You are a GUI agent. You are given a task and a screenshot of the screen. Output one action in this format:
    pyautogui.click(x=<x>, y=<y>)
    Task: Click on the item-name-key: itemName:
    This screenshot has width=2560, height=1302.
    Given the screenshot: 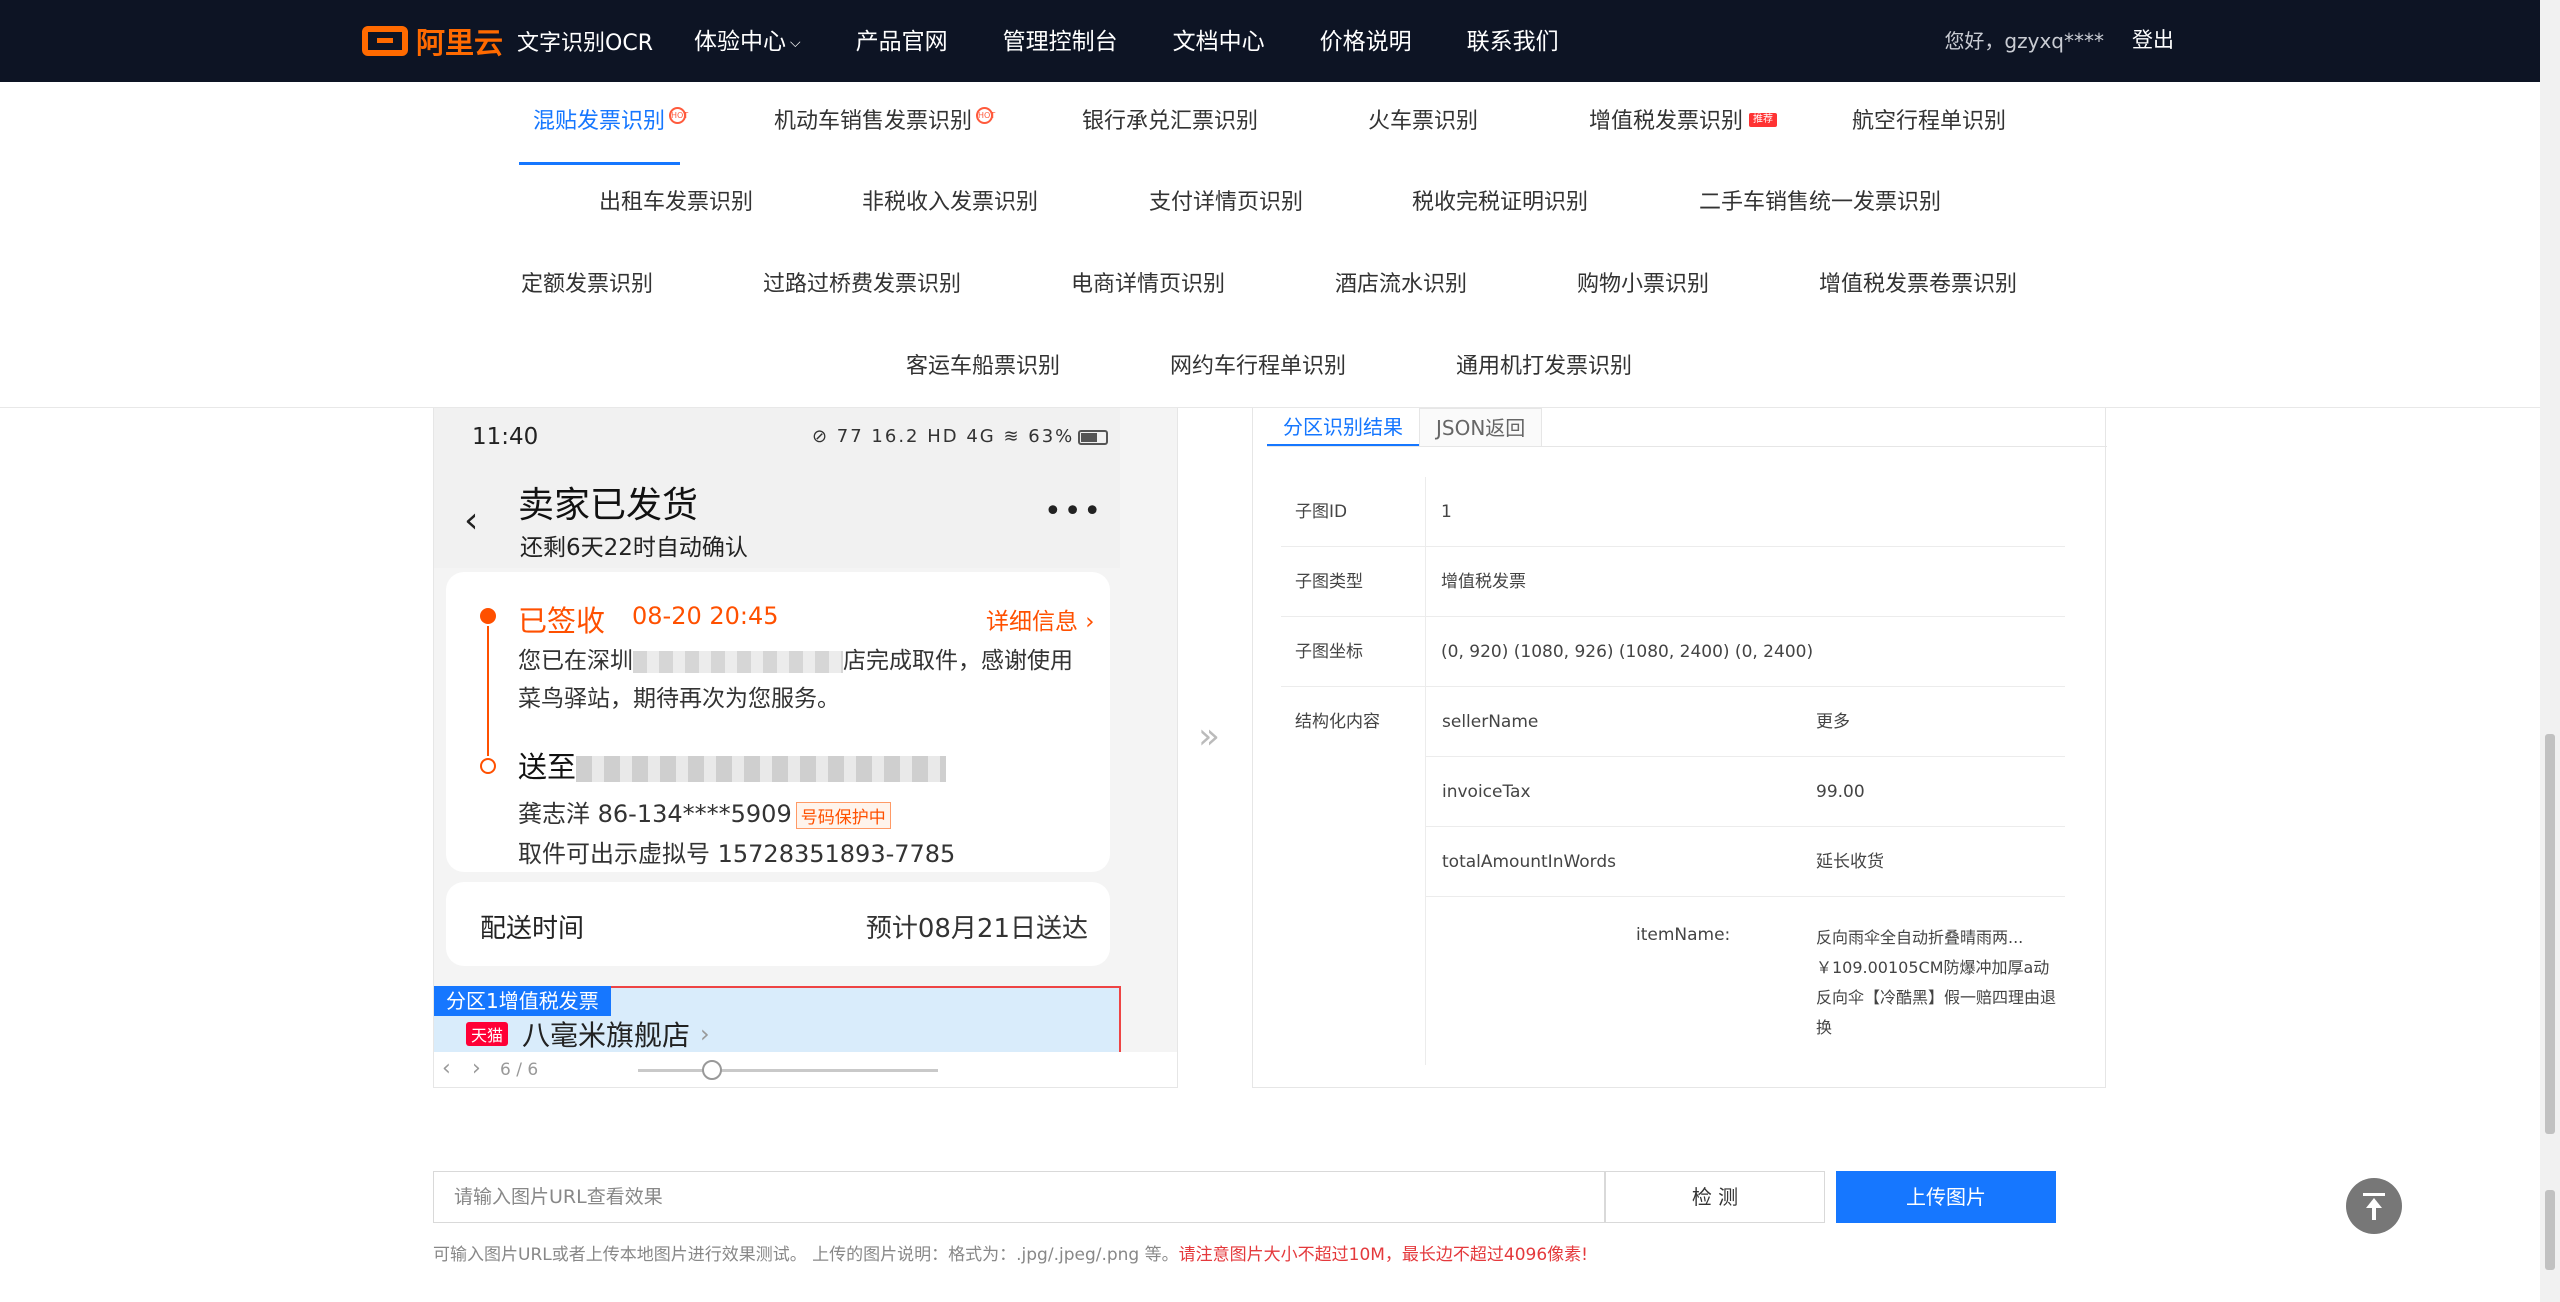 What is the action you would take?
    pyautogui.click(x=1683, y=935)
    